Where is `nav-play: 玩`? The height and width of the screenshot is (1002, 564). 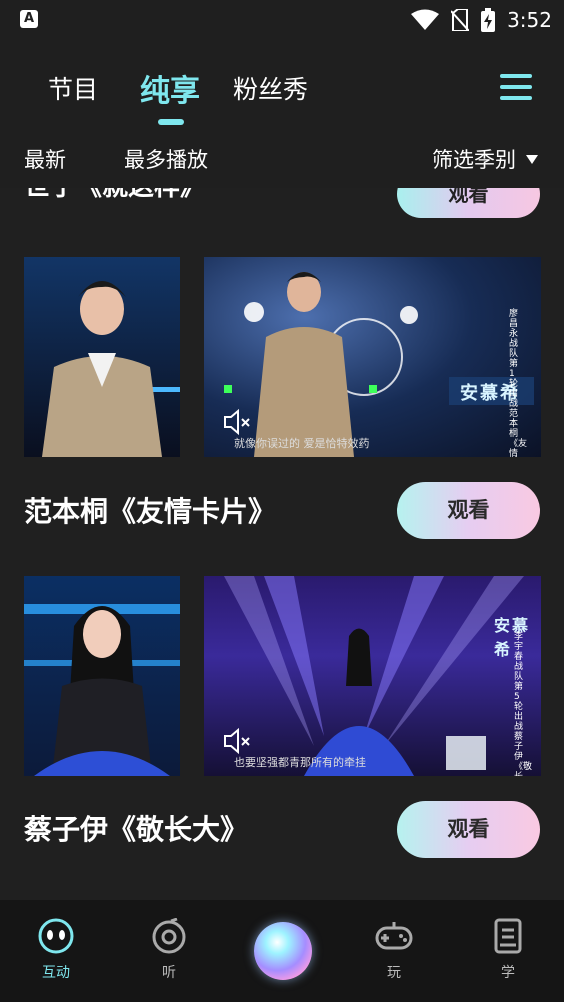 nav-play: 玩 is located at coordinates (394, 950).